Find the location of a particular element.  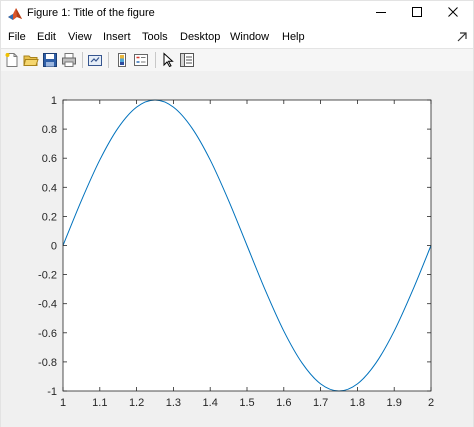

x-tick-label: 1.7 is located at coordinates (320, 403).